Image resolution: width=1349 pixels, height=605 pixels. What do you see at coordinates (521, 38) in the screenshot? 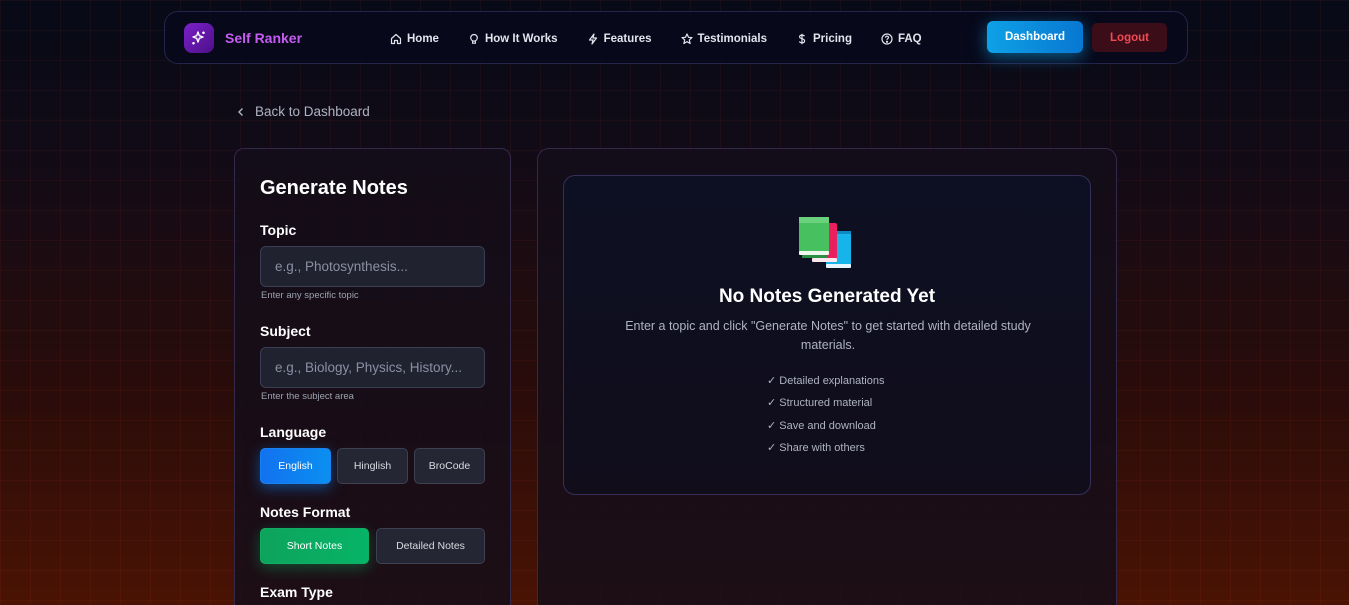
I see `nav-link-label: How It Works` at bounding box center [521, 38].